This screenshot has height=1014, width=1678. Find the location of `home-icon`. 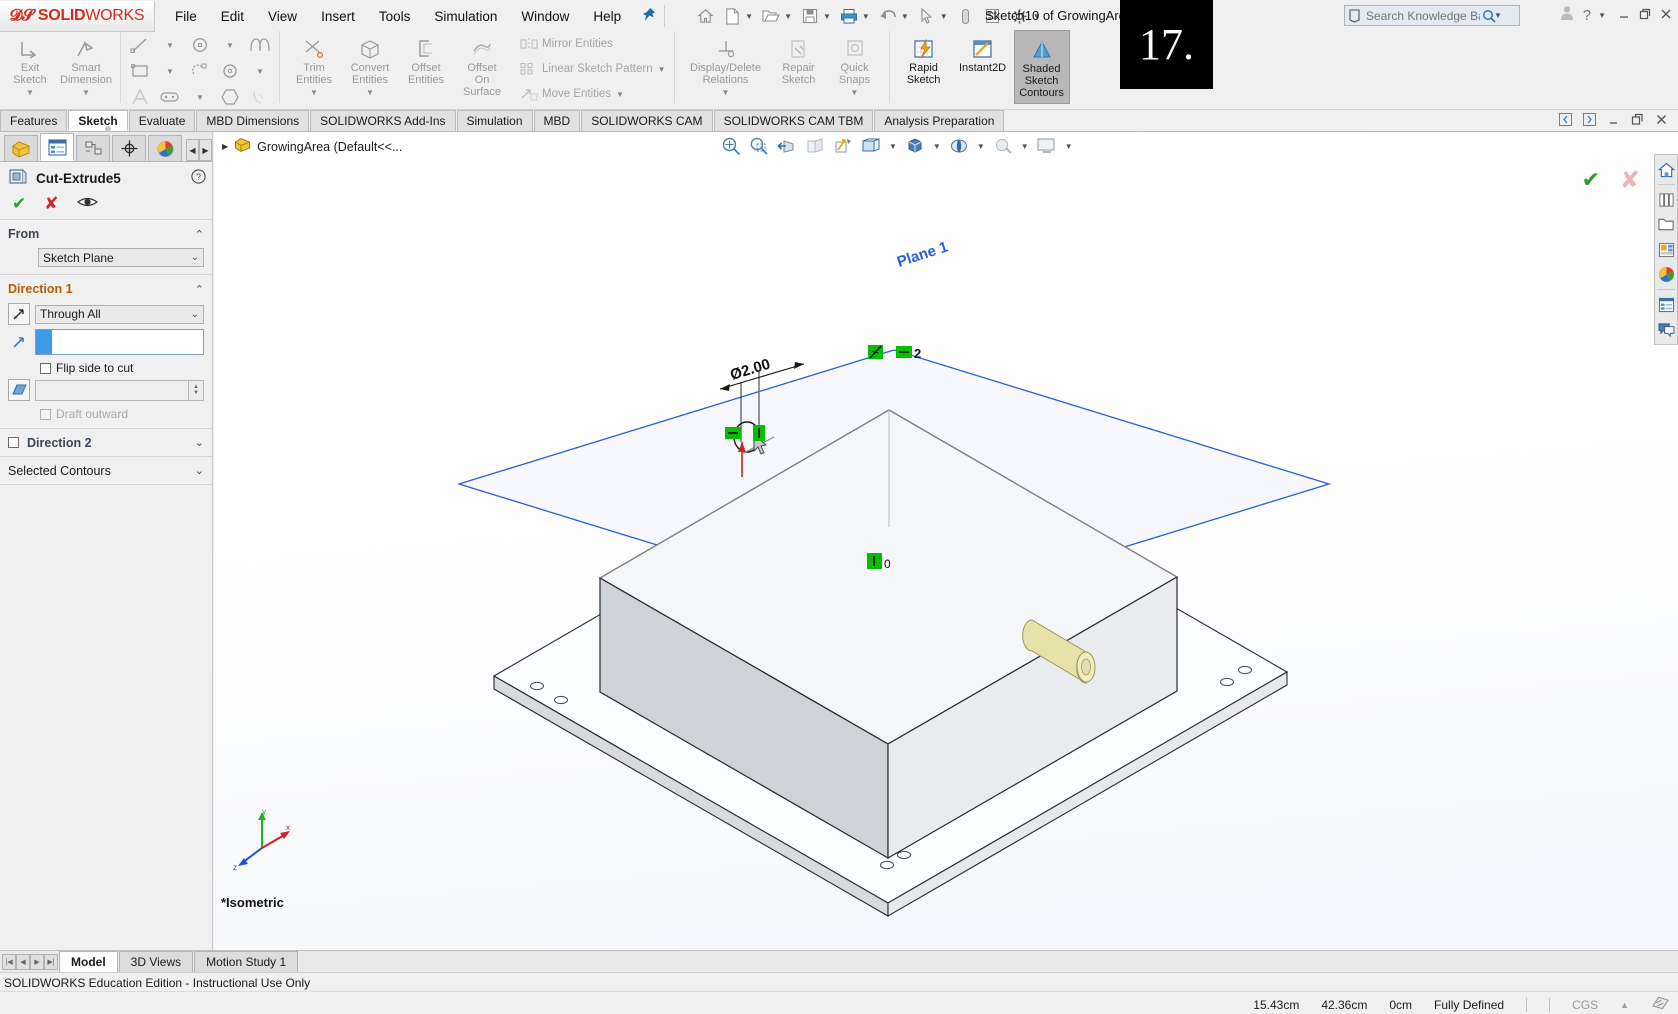

home-icon is located at coordinates (705, 16).